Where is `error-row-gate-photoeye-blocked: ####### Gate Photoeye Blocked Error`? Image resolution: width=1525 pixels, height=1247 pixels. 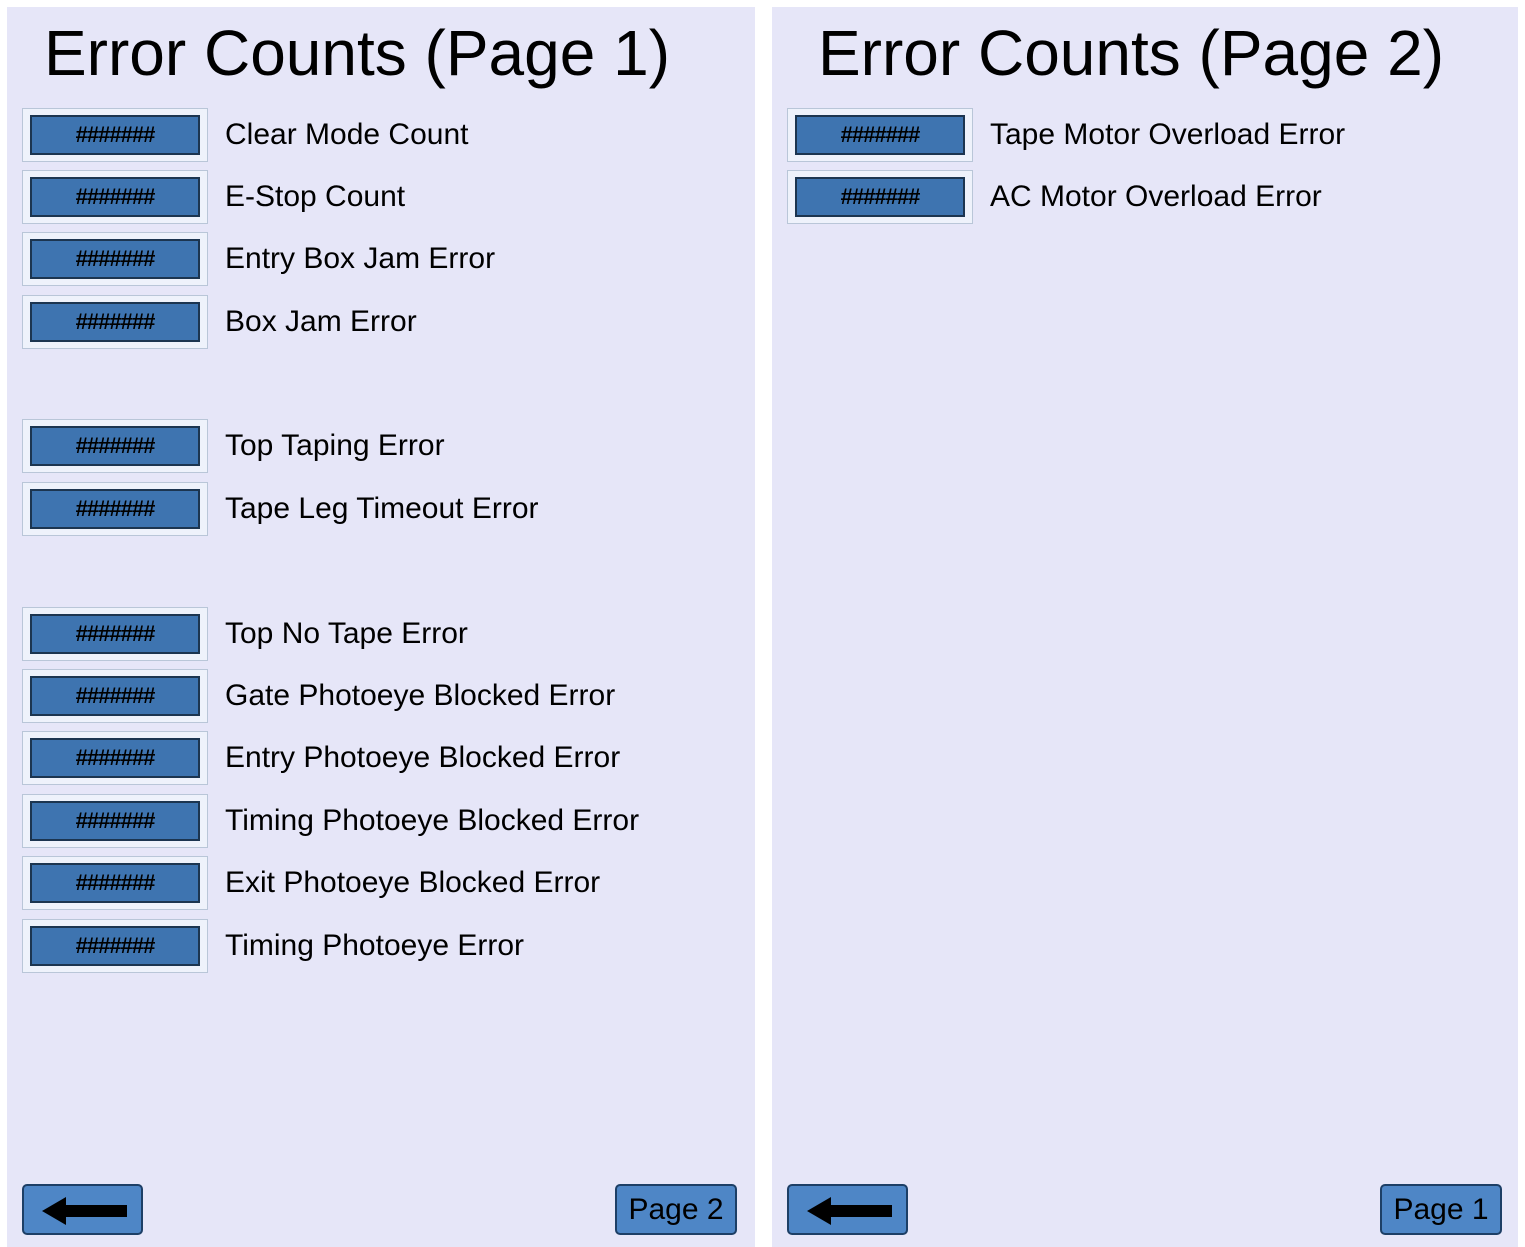 error-row-gate-photoeye-blocked: ####### Gate Photoeye Blocked Error is located at coordinates (372, 698).